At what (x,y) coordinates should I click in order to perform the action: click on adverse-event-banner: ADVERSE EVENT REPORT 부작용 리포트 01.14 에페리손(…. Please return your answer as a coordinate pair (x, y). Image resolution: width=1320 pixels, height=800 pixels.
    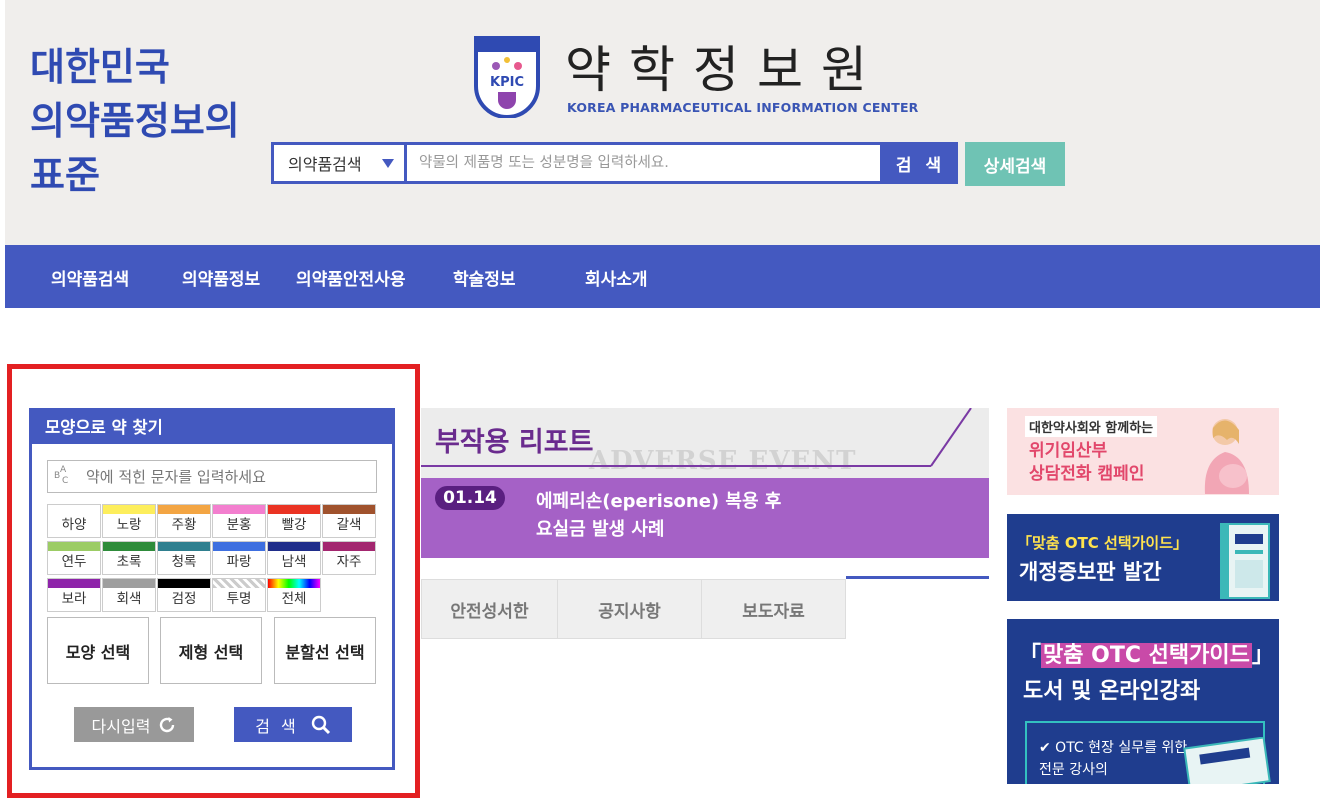
    Looking at the image, I should click on (705, 483).